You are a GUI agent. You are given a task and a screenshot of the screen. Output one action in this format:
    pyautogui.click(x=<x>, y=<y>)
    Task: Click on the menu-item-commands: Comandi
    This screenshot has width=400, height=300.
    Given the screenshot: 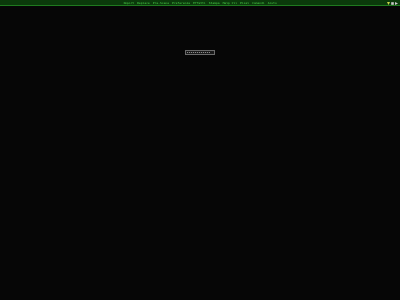 What is the action you would take?
    pyautogui.click(x=258, y=3)
    